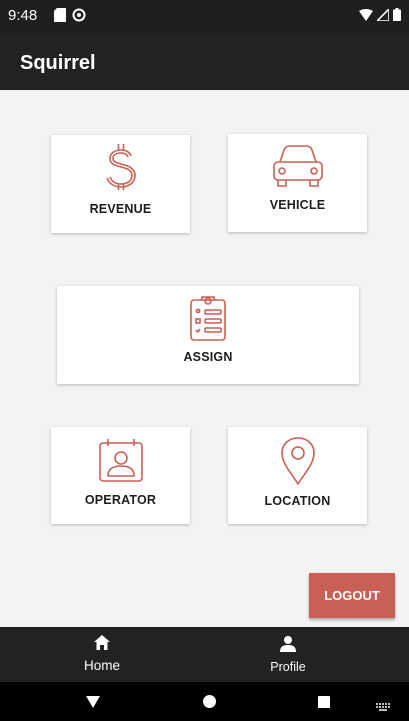  I want to click on assign-label: ASSIGN, so click(208, 357).